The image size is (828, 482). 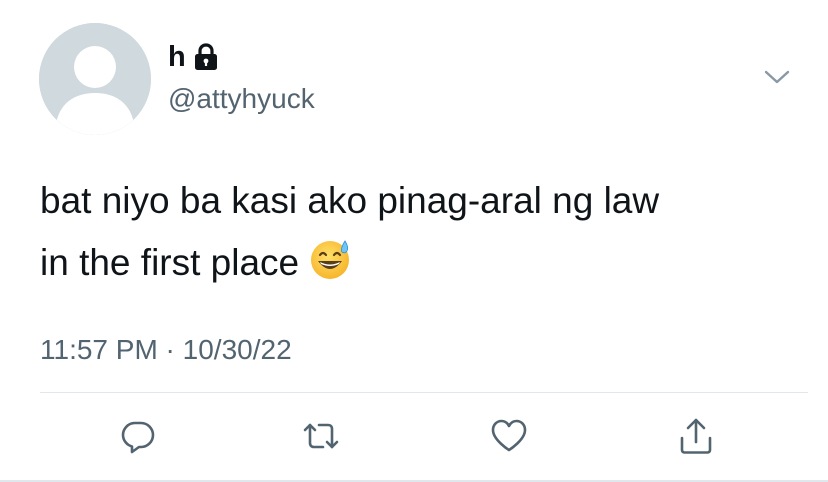 What do you see at coordinates (194, 57) in the screenshot?
I see `user-name-row: h` at bounding box center [194, 57].